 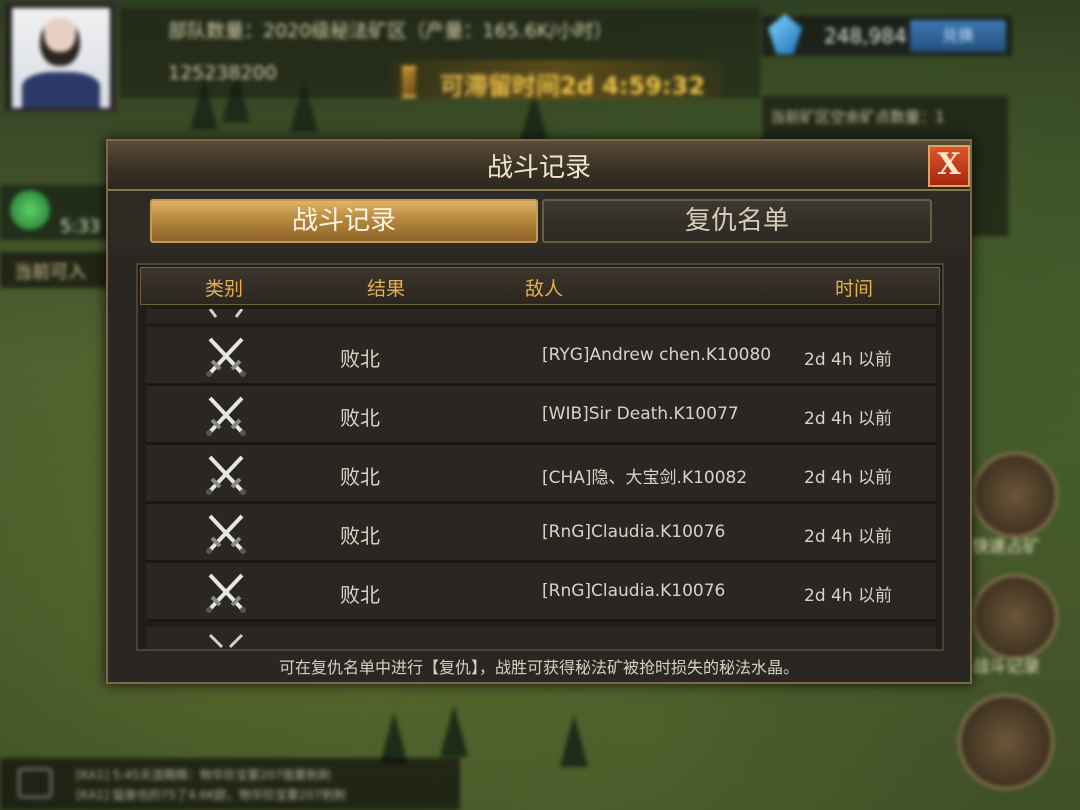 I want to click on row-enemy: [WIB]Sir Death.K10077, so click(x=640, y=414).